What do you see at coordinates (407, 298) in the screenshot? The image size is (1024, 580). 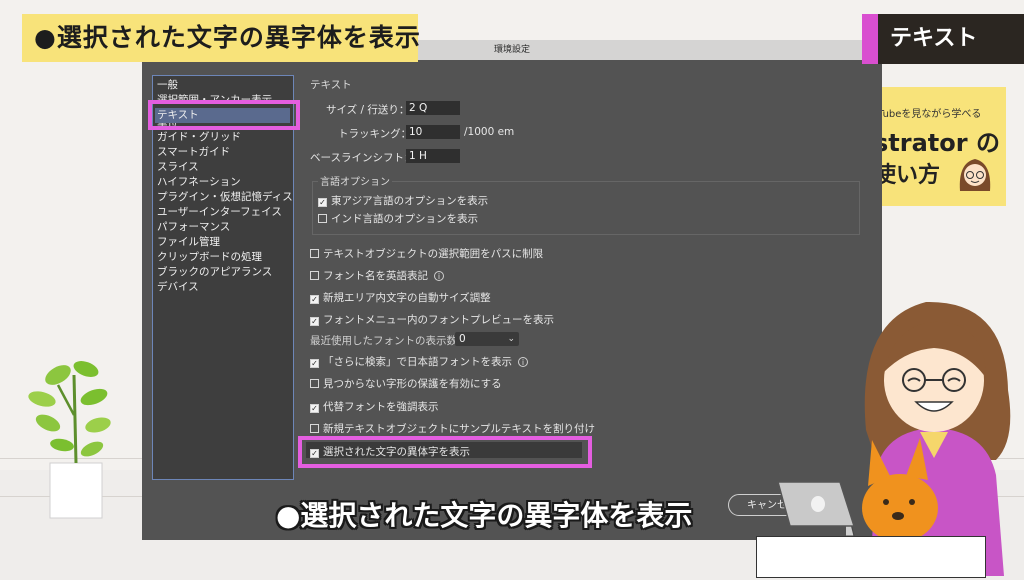 I see `auto-size-label: 新規エリア内文字の自動サイズ調整` at bounding box center [407, 298].